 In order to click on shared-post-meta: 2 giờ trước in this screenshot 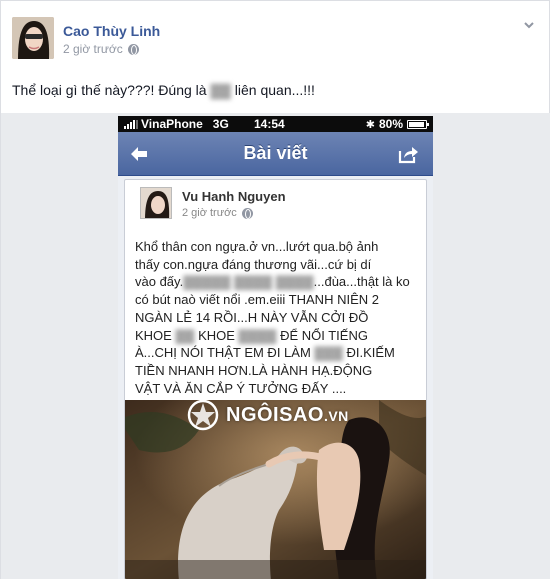, I will do `click(217, 213)`.